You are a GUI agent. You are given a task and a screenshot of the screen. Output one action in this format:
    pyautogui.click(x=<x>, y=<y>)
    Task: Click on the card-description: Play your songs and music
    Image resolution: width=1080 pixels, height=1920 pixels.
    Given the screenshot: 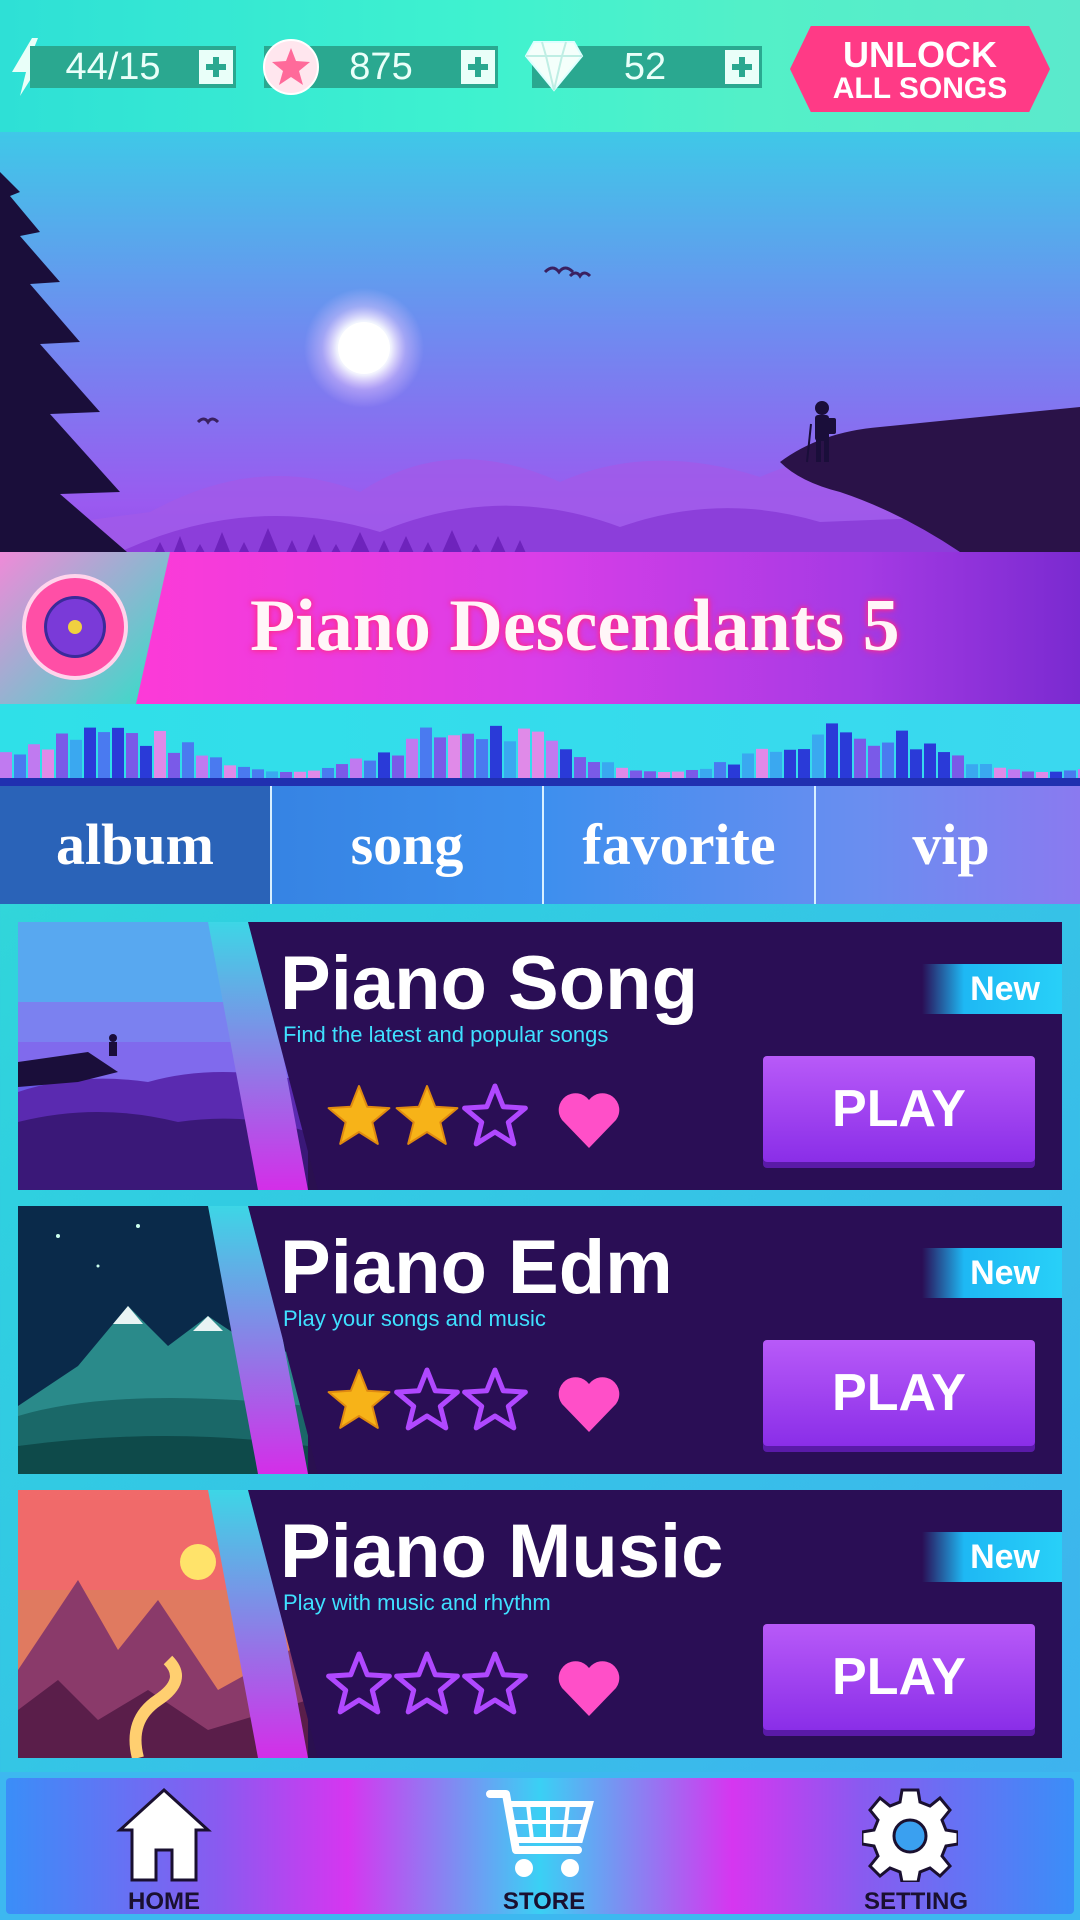 What is the action you would take?
    pyautogui.click(x=414, y=1318)
    